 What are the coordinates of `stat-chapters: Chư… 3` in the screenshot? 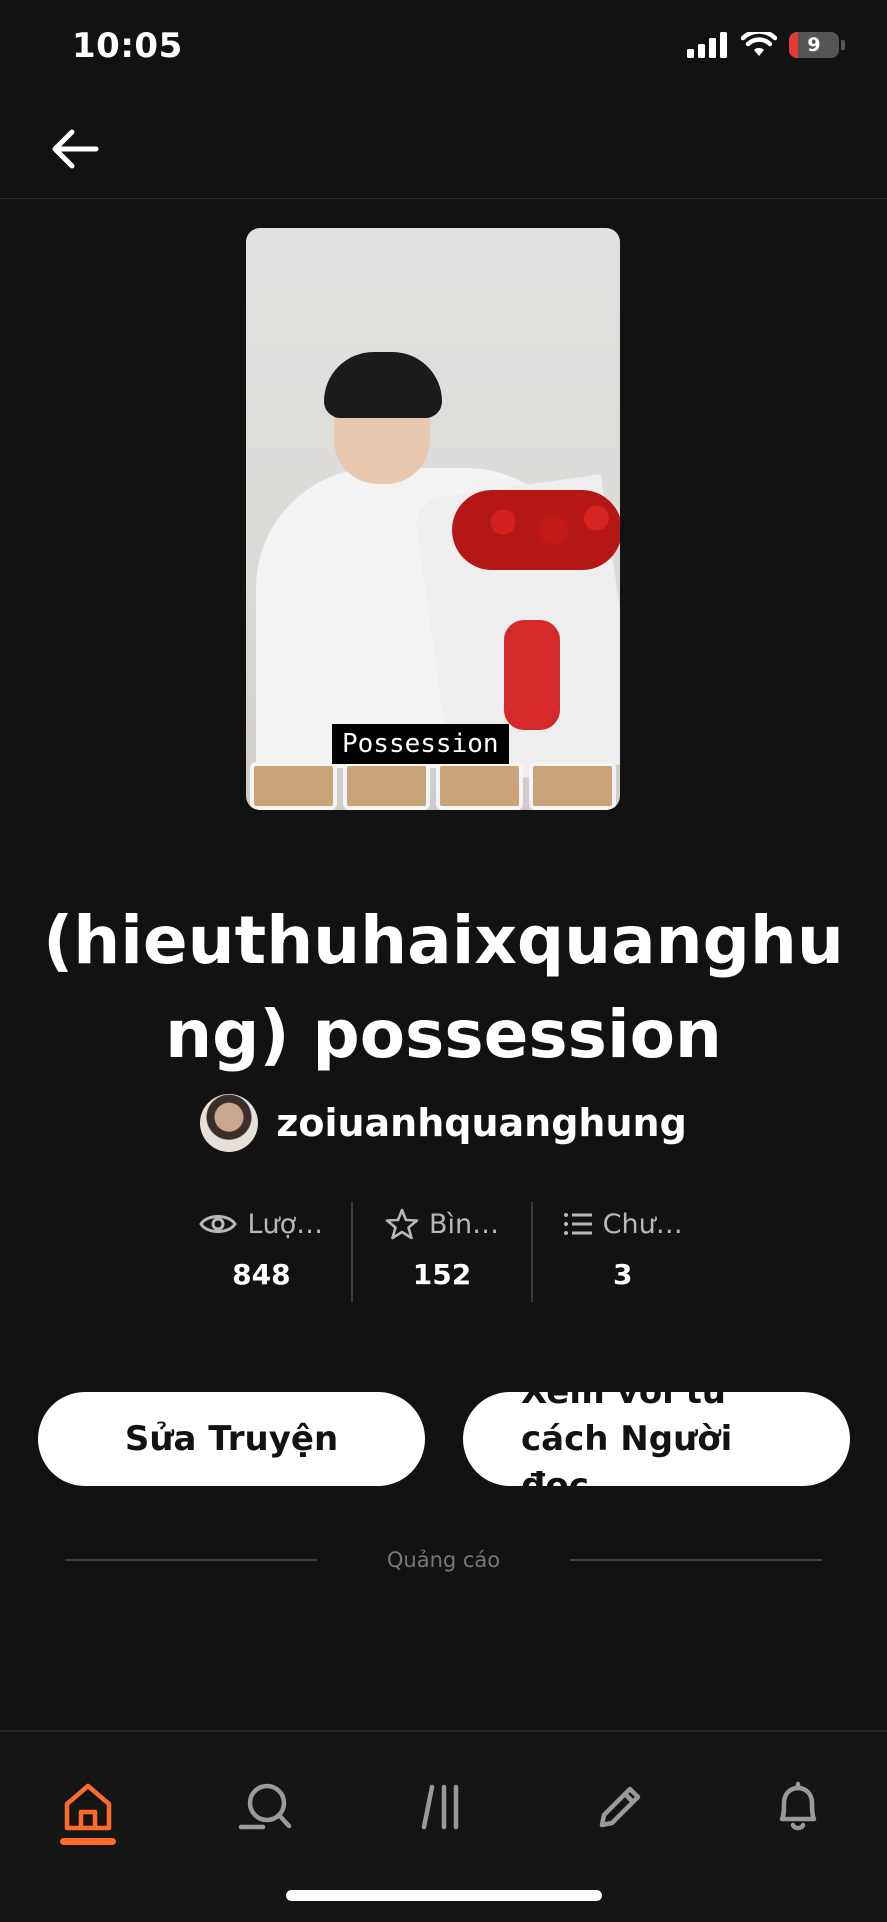 It's located at (621, 1252).